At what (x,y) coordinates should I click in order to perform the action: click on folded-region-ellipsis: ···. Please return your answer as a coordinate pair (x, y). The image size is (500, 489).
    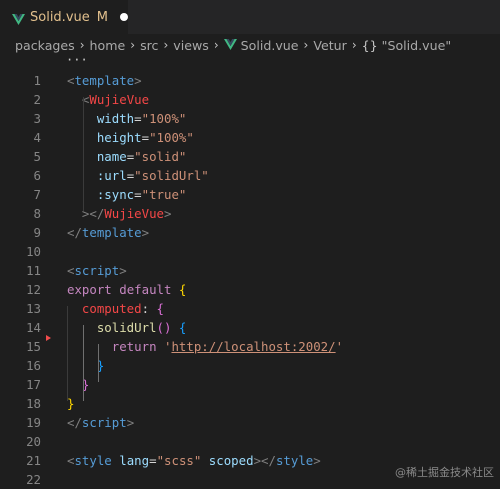
    Looking at the image, I should click on (77, 60).